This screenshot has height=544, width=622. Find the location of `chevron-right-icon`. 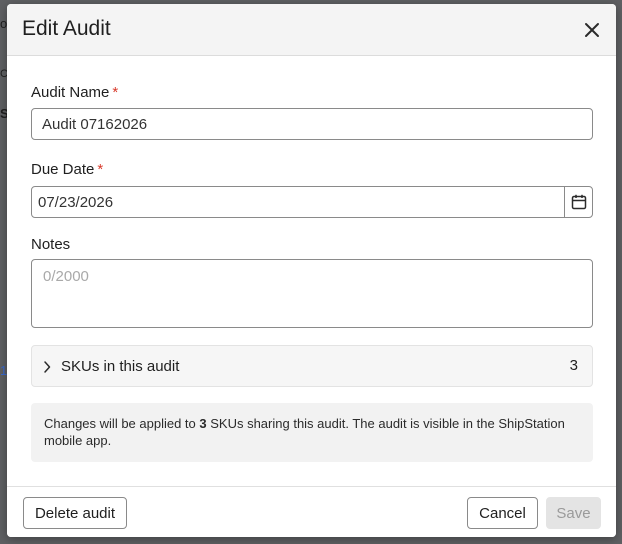

chevron-right-icon is located at coordinates (47, 367).